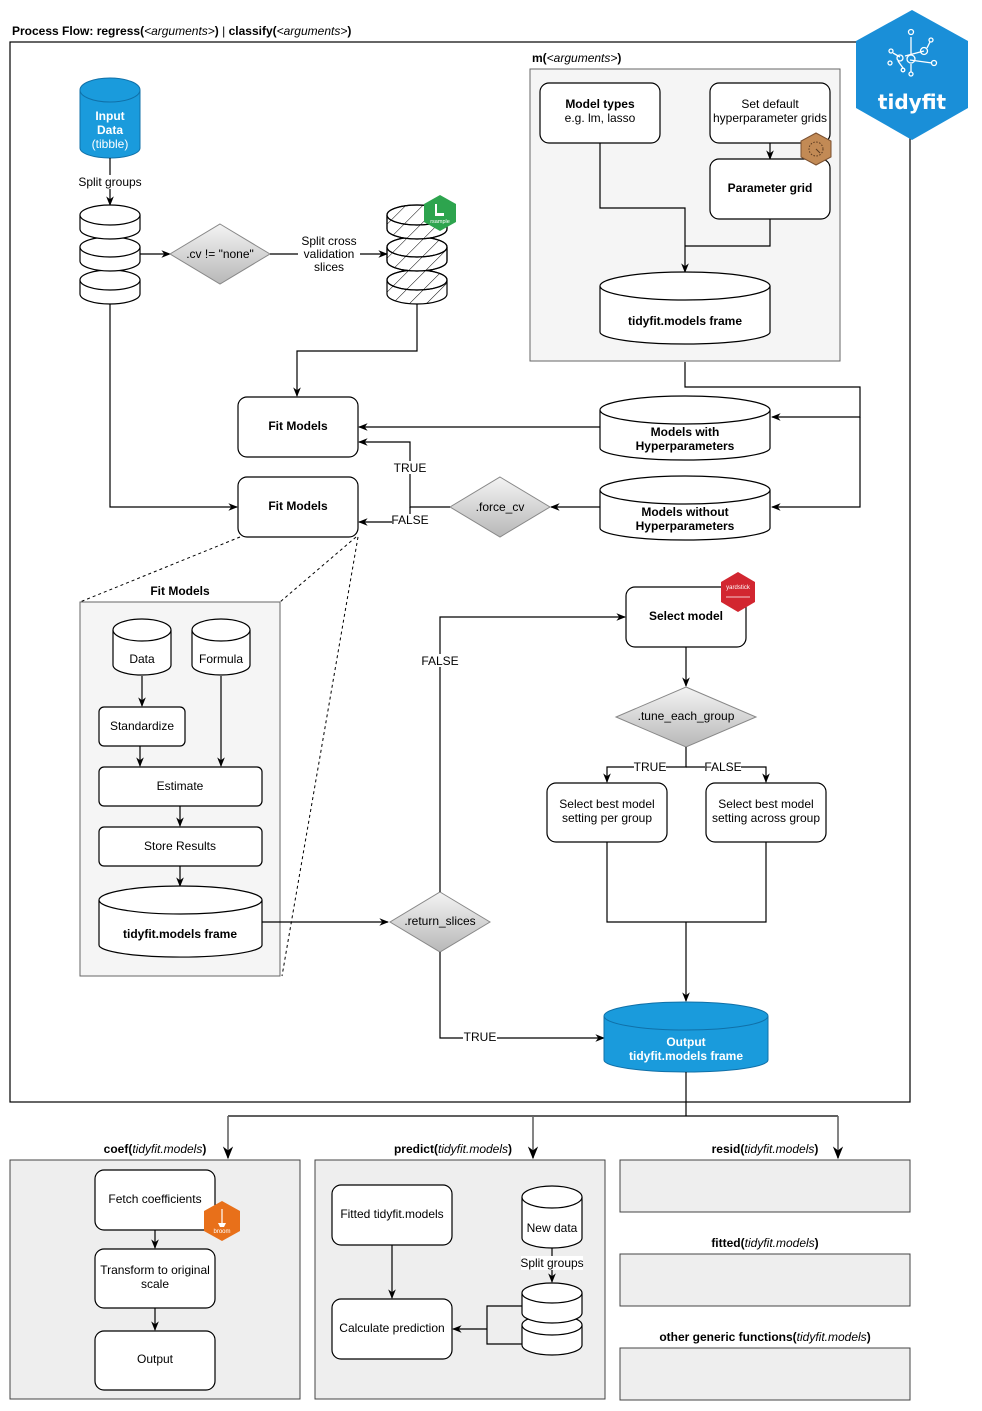 The image size is (982, 1411). I want to click on fetch-coefficients-label: Fetch coefficients, so click(154, 1199).